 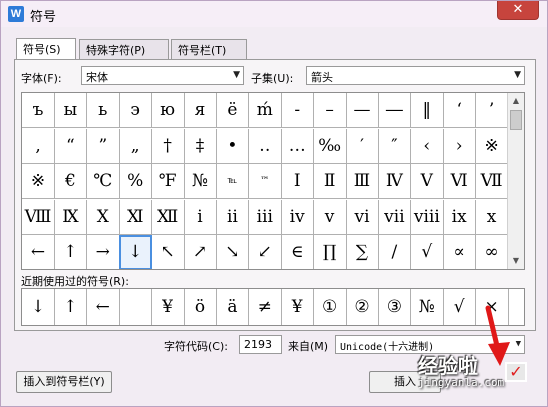 I want to click on insert-to-bar-button: 插入到符号栏(Y), so click(x=64, y=382).